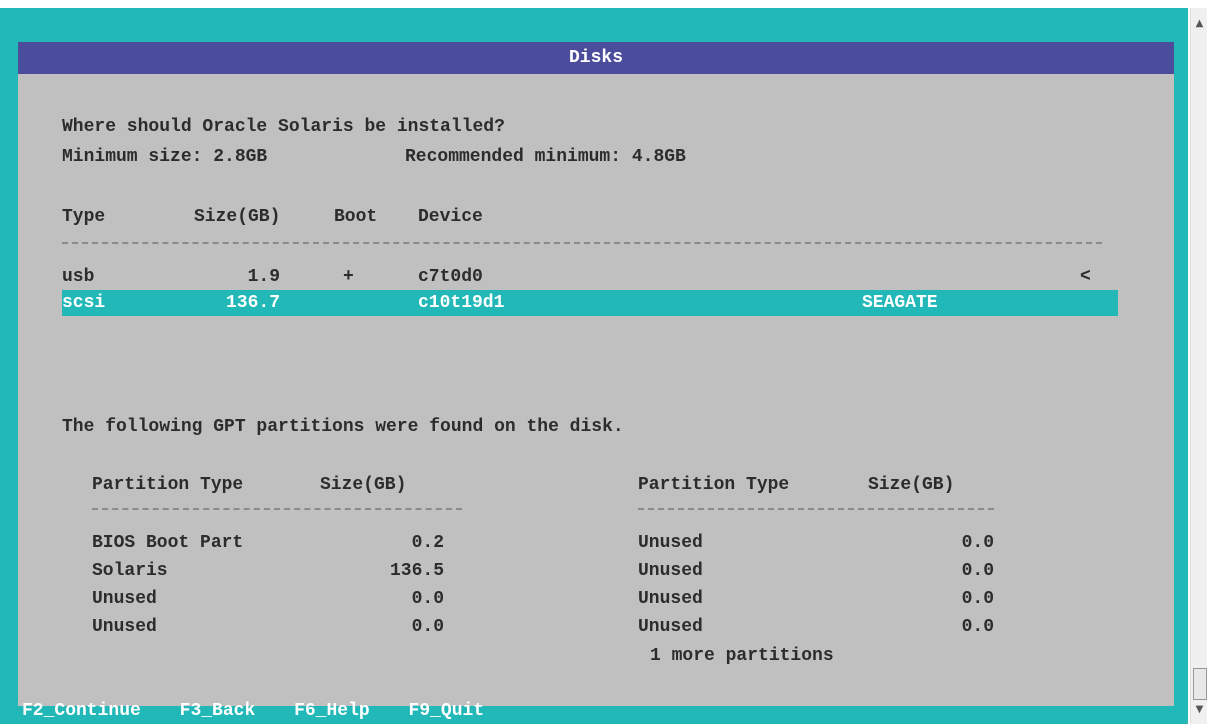 Image resolution: width=1207 pixels, height=724 pixels. What do you see at coordinates (816, 509) in the screenshot?
I see `right-partition-divider` at bounding box center [816, 509].